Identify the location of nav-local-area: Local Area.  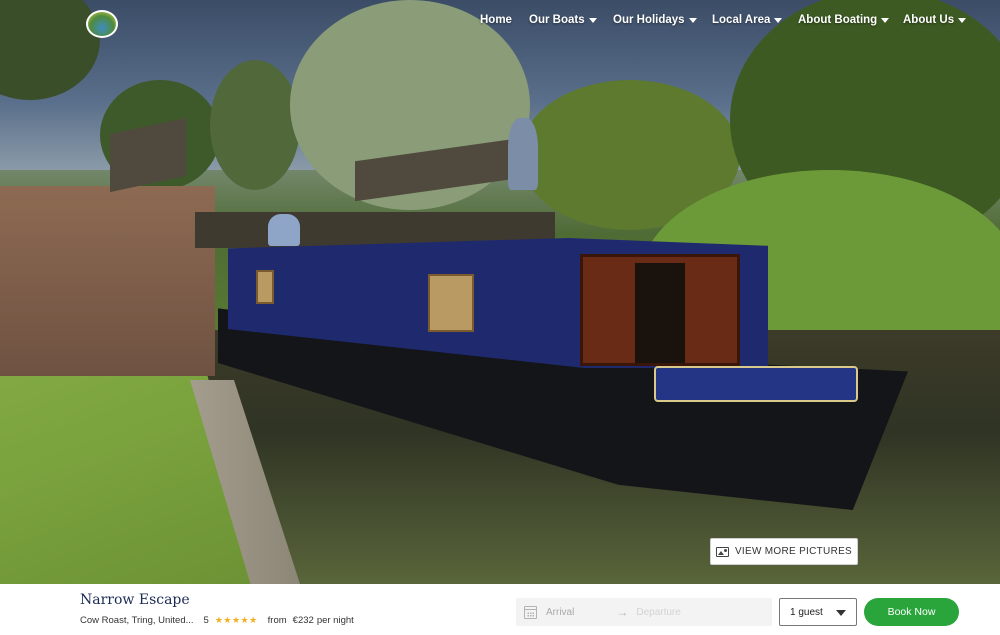
(747, 20).